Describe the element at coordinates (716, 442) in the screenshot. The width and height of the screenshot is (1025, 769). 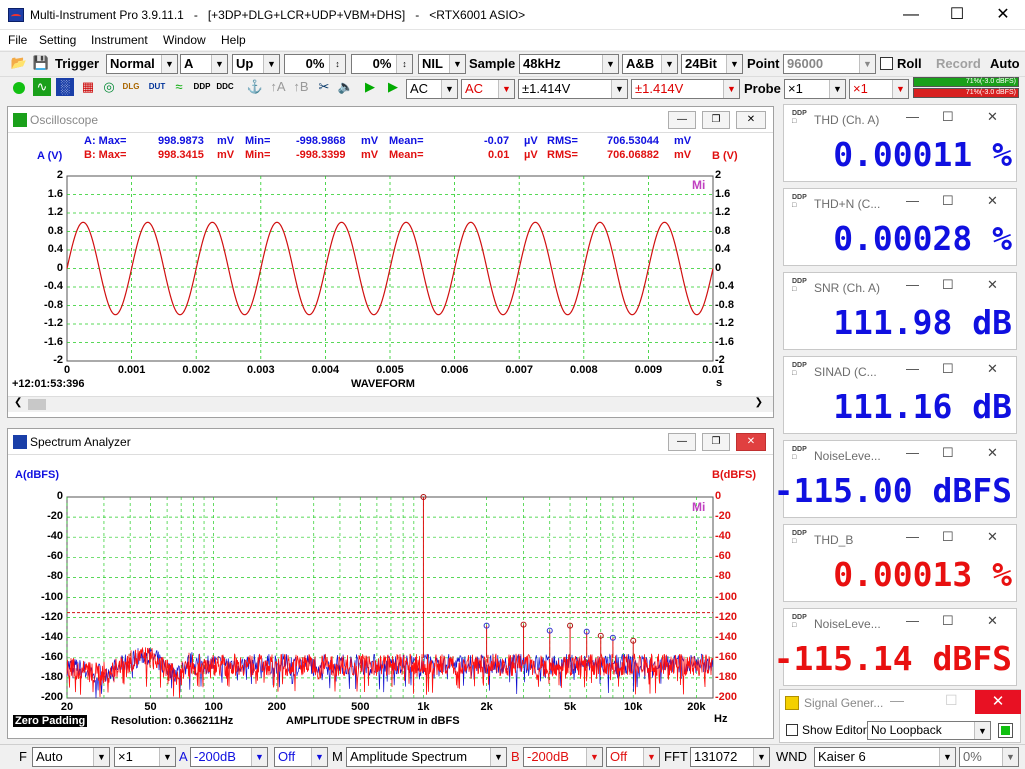
I see `spectrum-restore-button: ❐` at that location.